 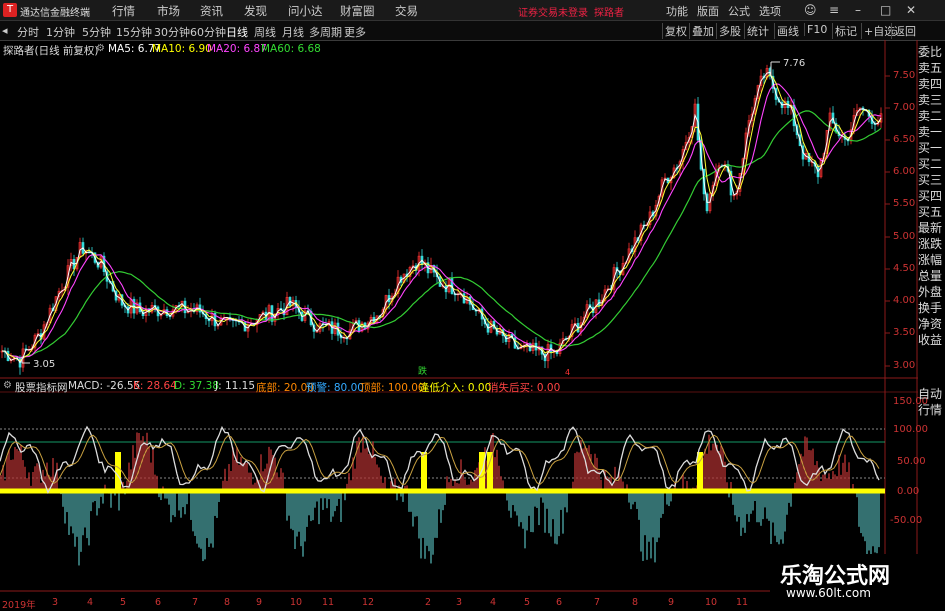 What do you see at coordinates (7, 385) in the screenshot?
I see `sub-chart-settings-icon: ⚙` at bounding box center [7, 385].